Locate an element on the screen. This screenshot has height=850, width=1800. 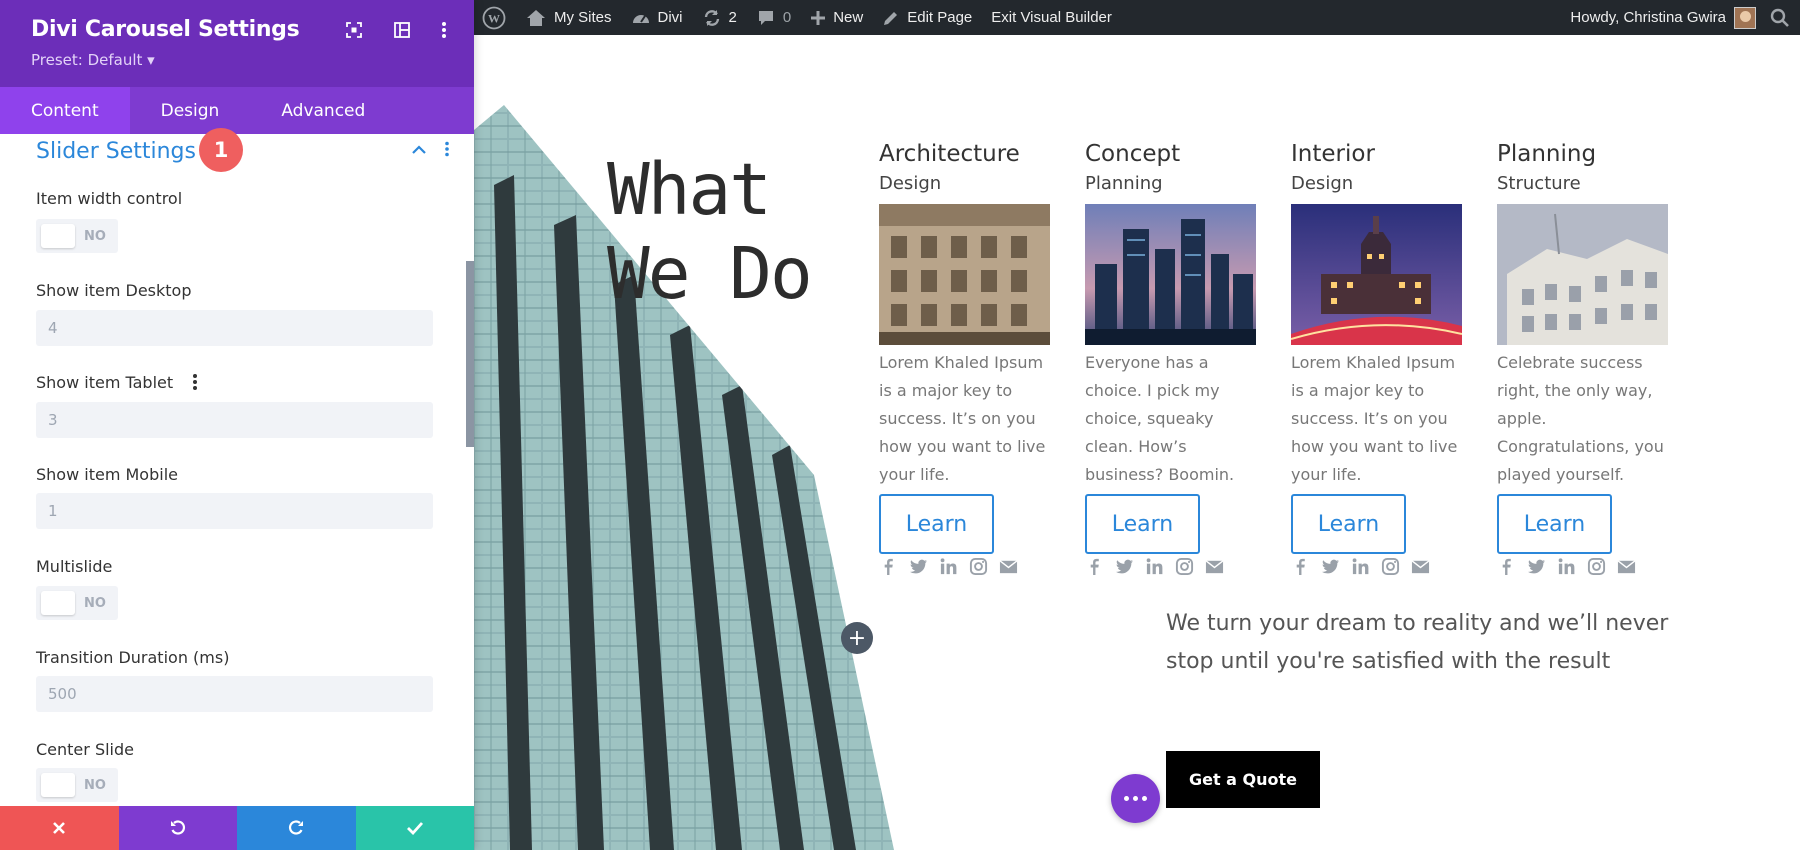
discard-button is located at coordinates (59, 828).